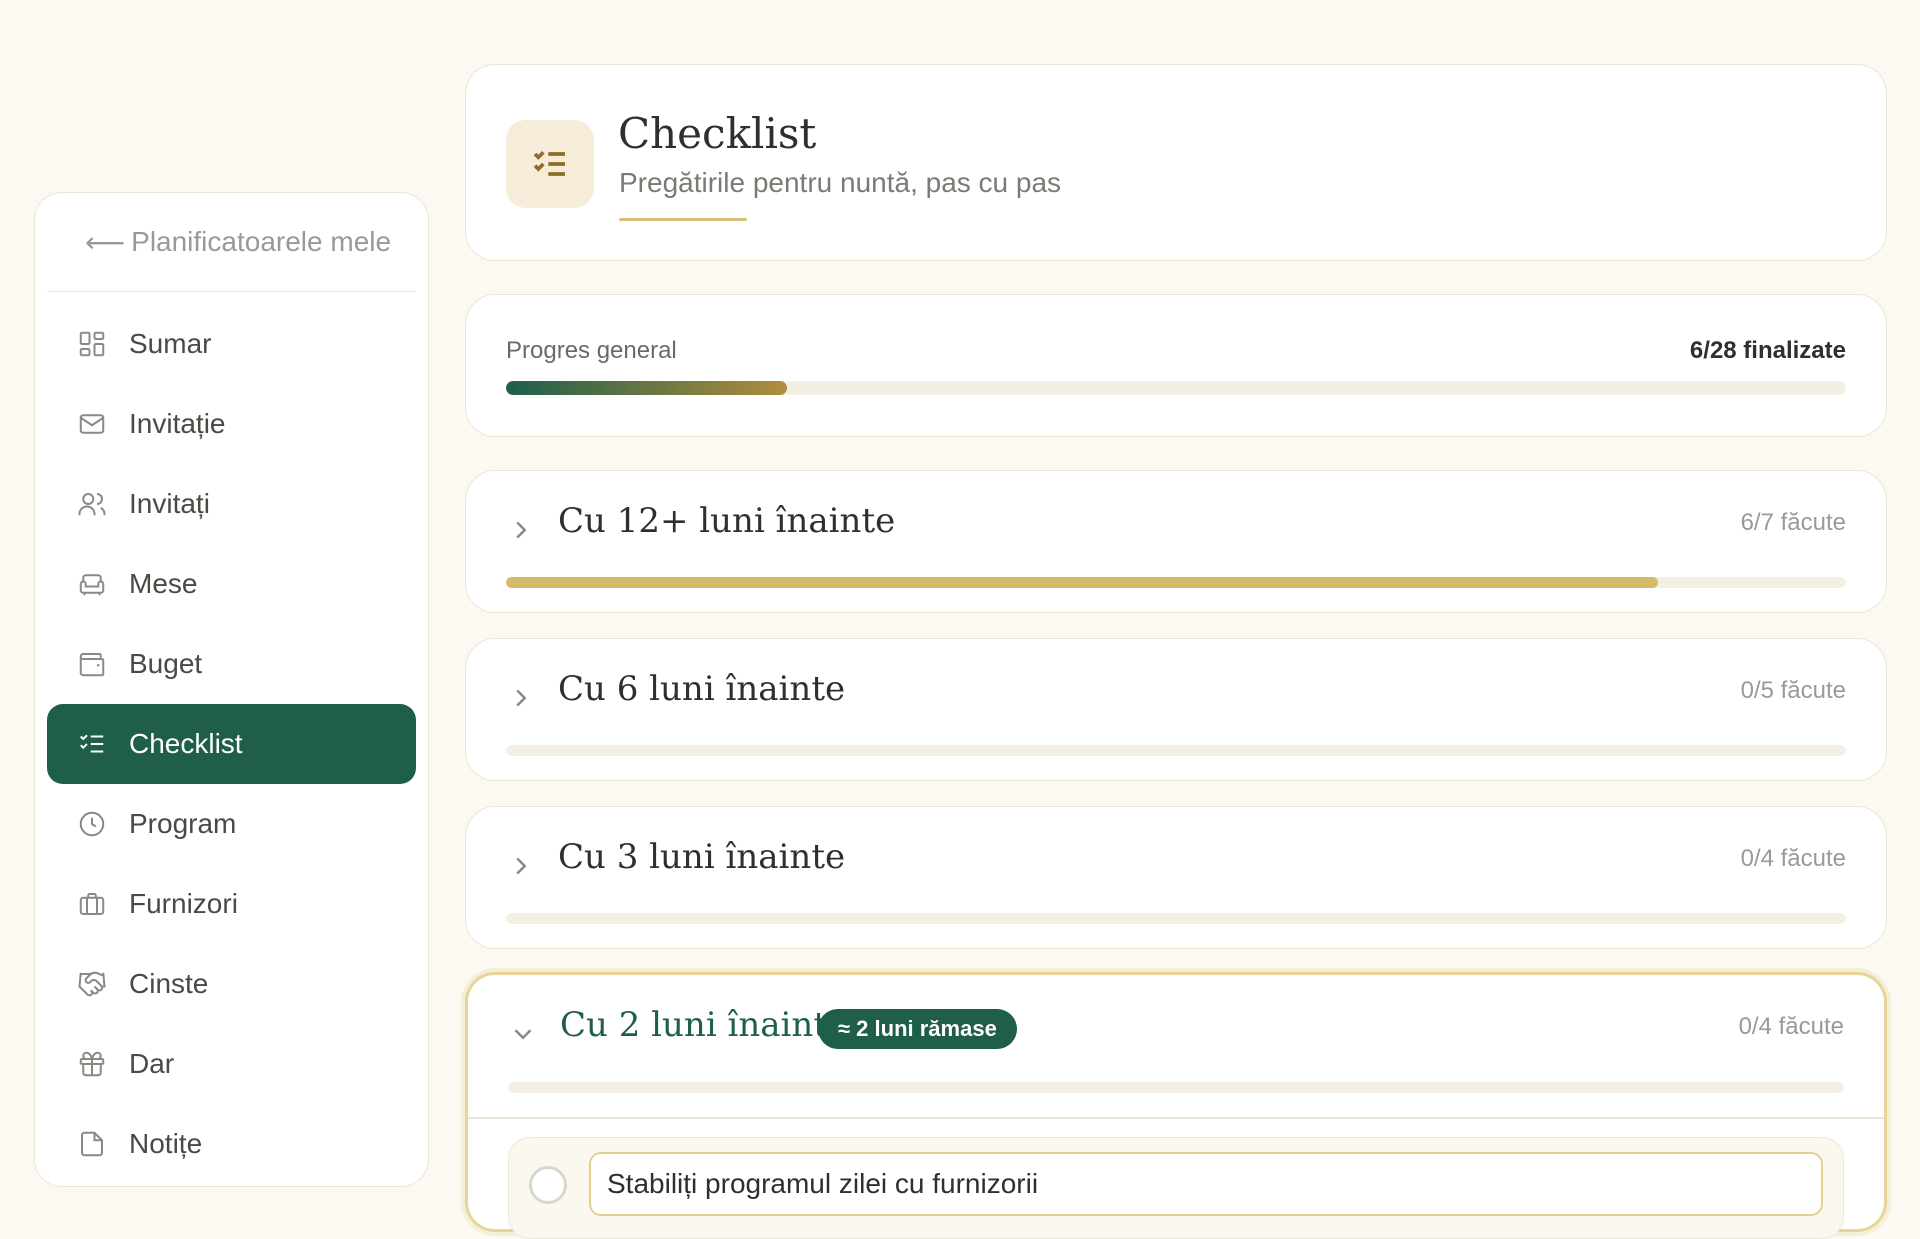  Describe the element at coordinates (261, 241) in the screenshot. I see `back-link-label: Planificatoarele mele` at that location.